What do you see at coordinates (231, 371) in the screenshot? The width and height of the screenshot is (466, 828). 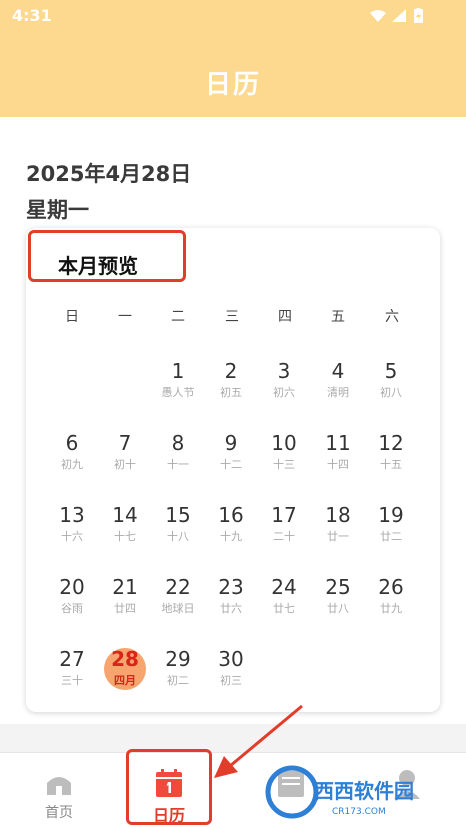 I see `day-number: 2` at bounding box center [231, 371].